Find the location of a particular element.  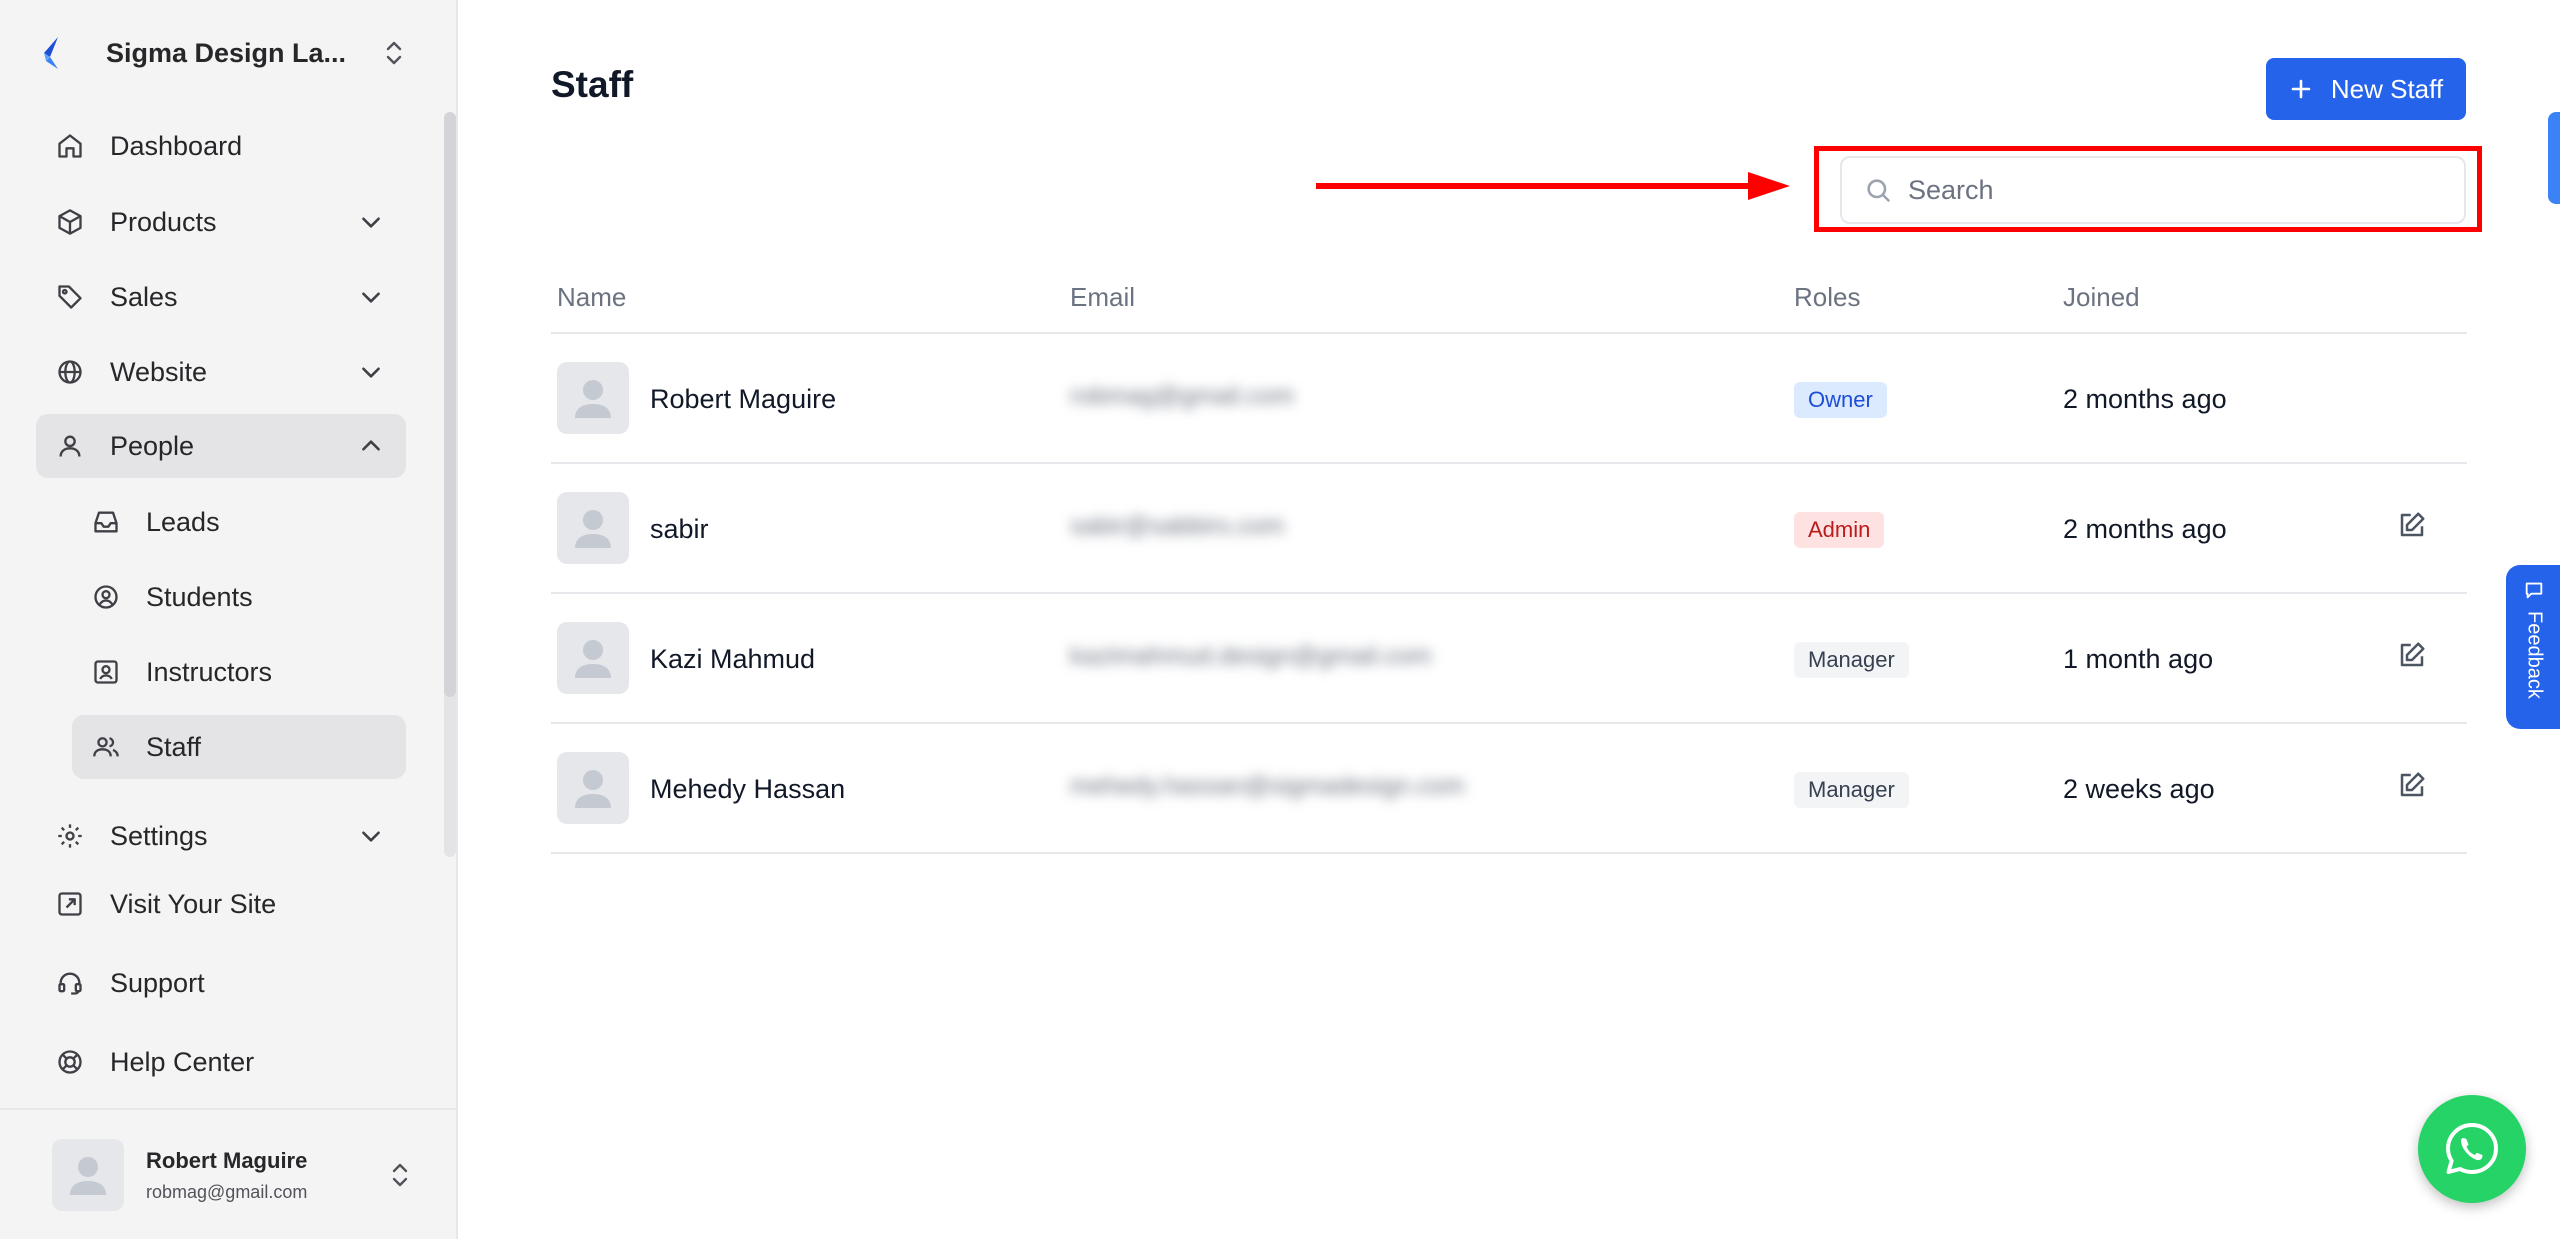

table-header: Name Email Roles Joined is located at coordinates (1509, 302).